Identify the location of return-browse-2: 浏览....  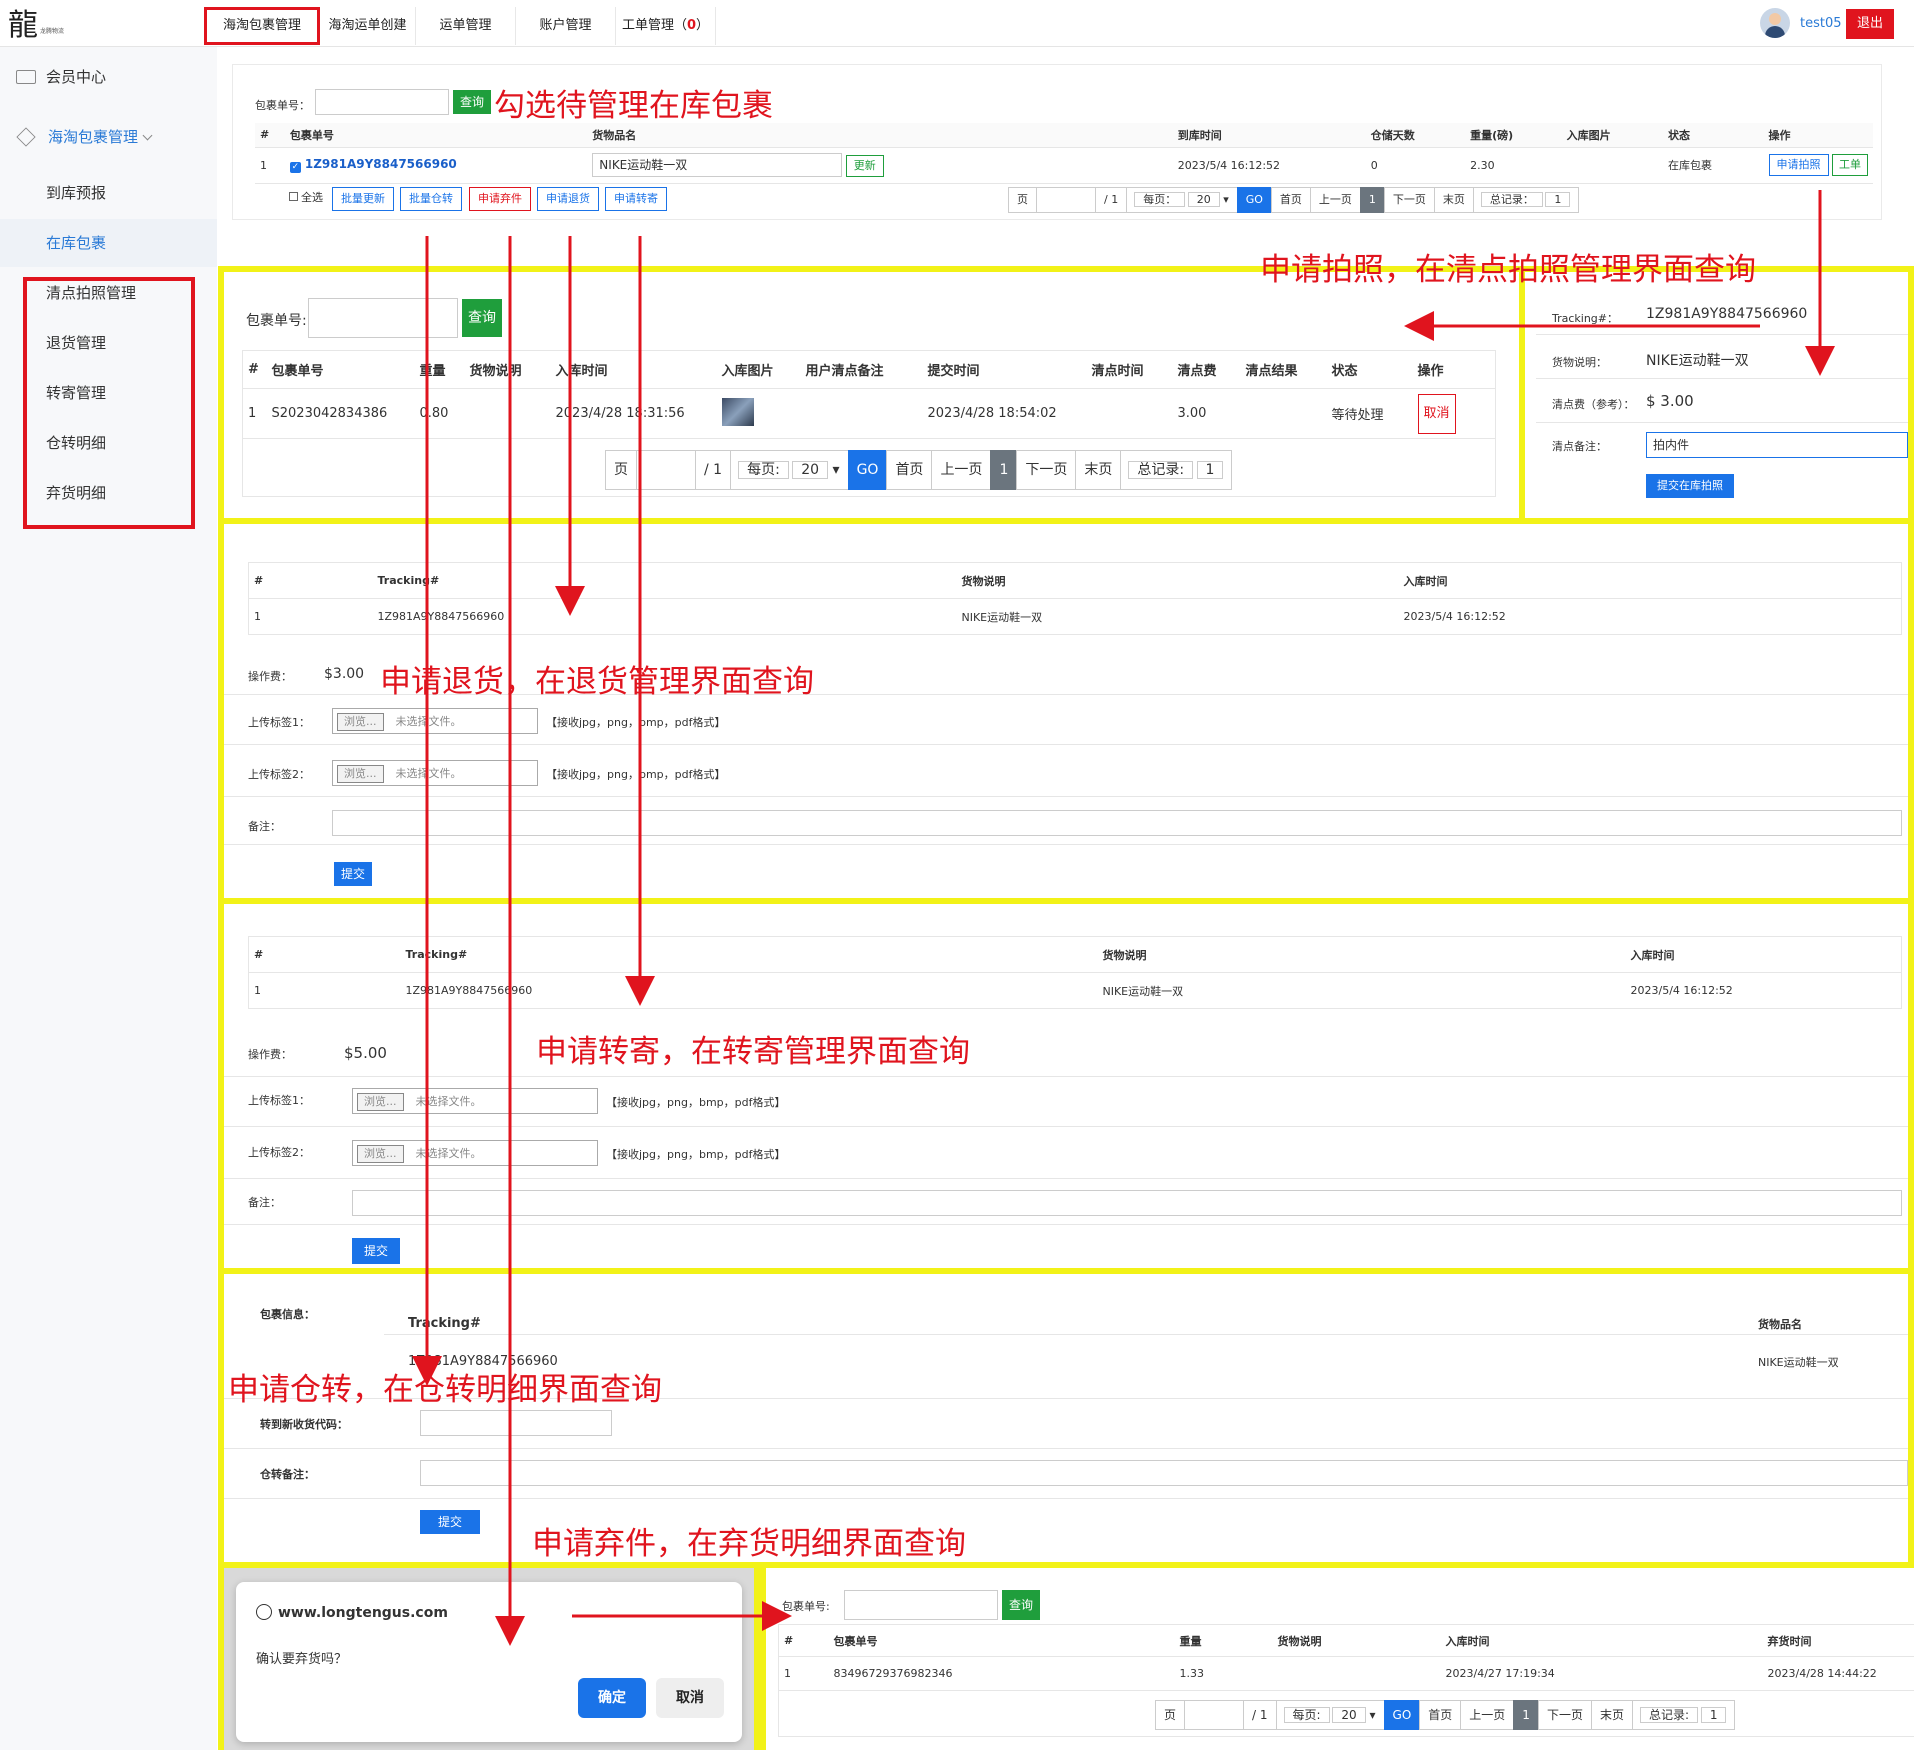
(360, 774).